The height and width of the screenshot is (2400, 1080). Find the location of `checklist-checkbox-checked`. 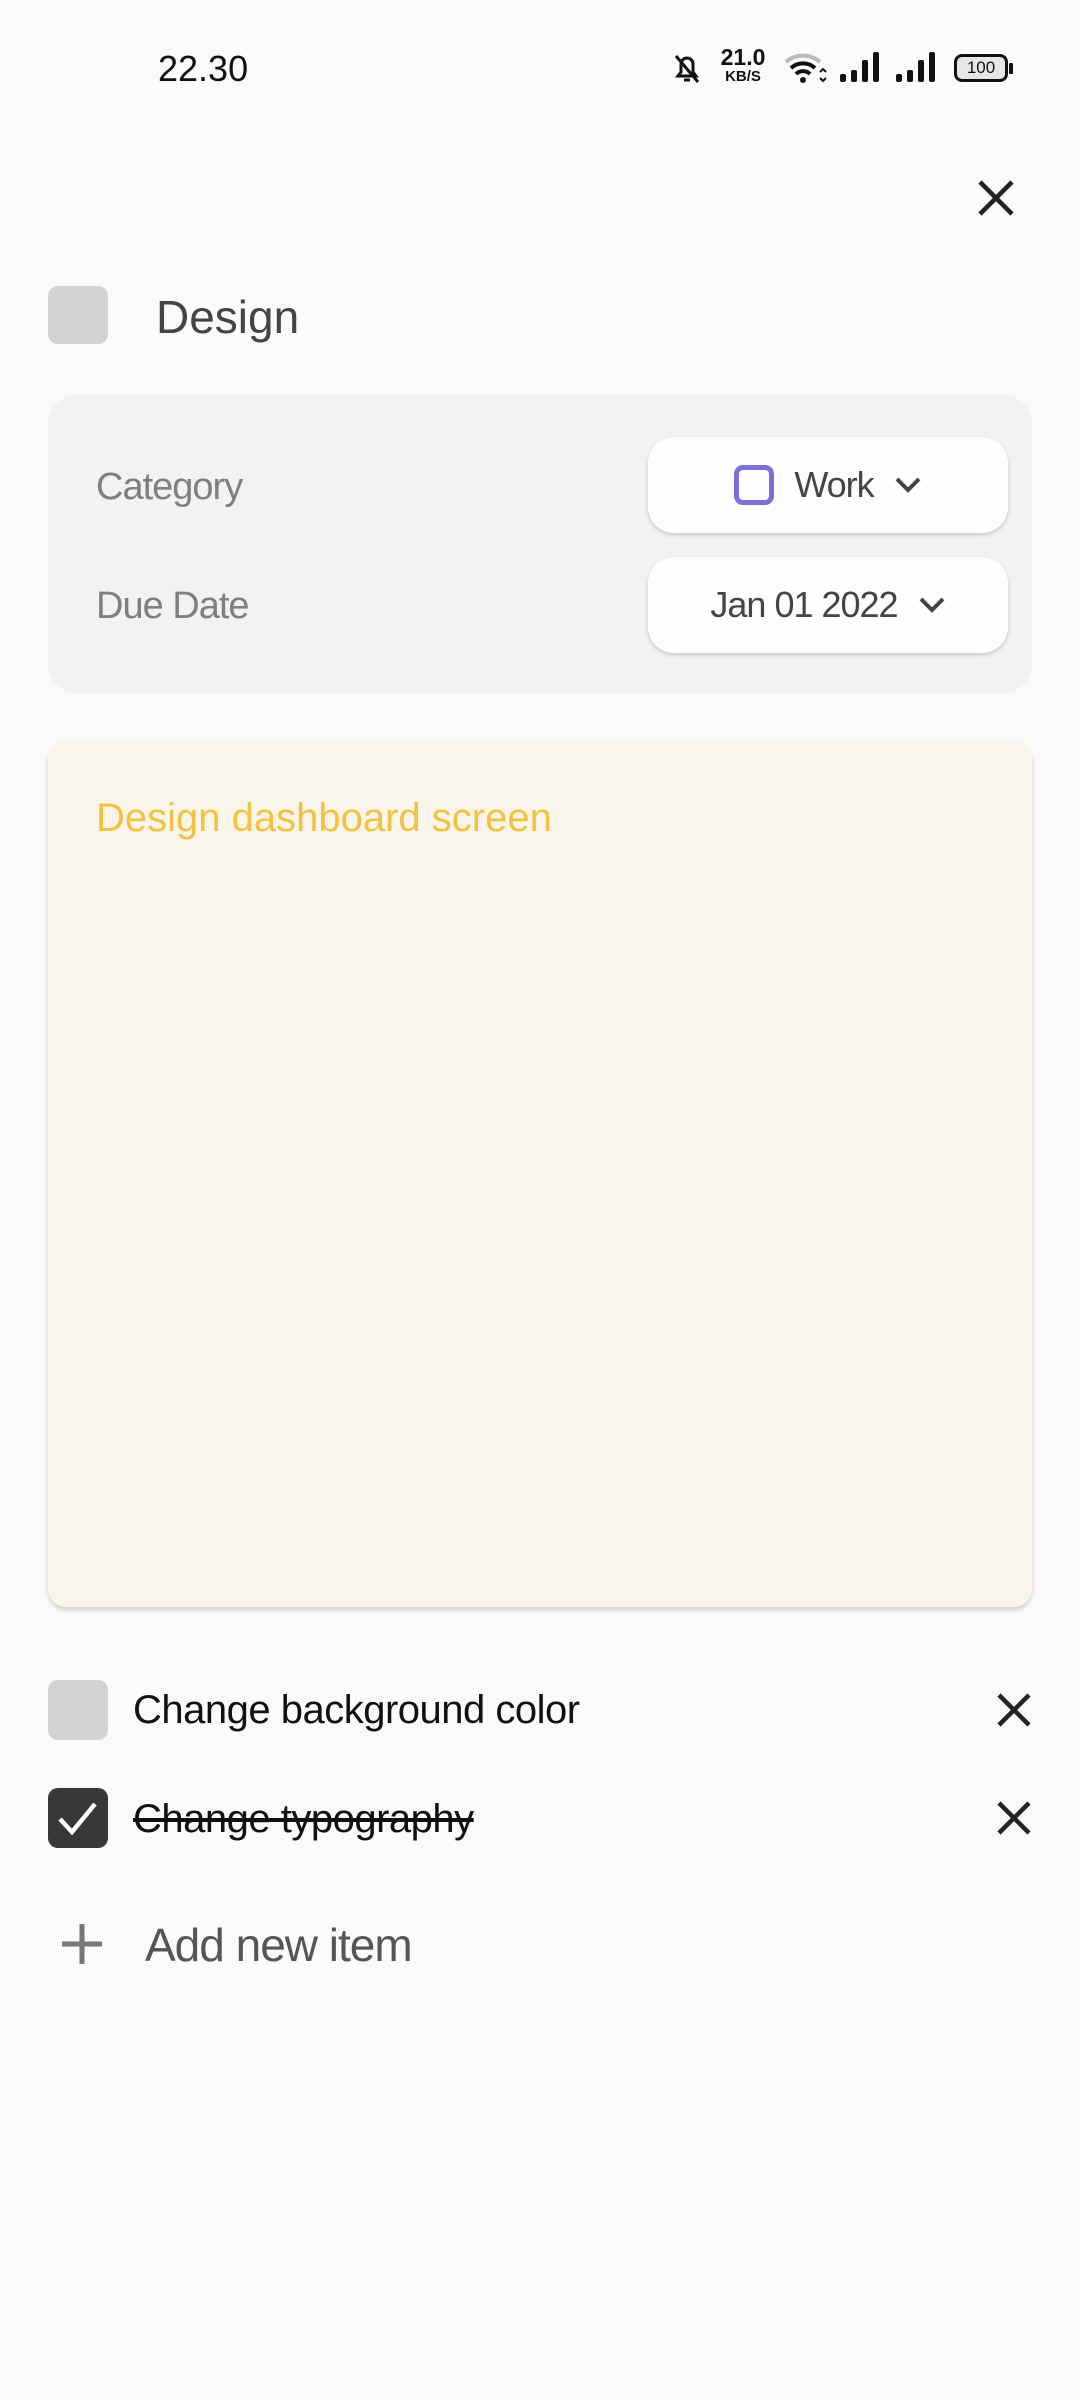

checklist-checkbox-checked is located at coordinates (78, 1818).